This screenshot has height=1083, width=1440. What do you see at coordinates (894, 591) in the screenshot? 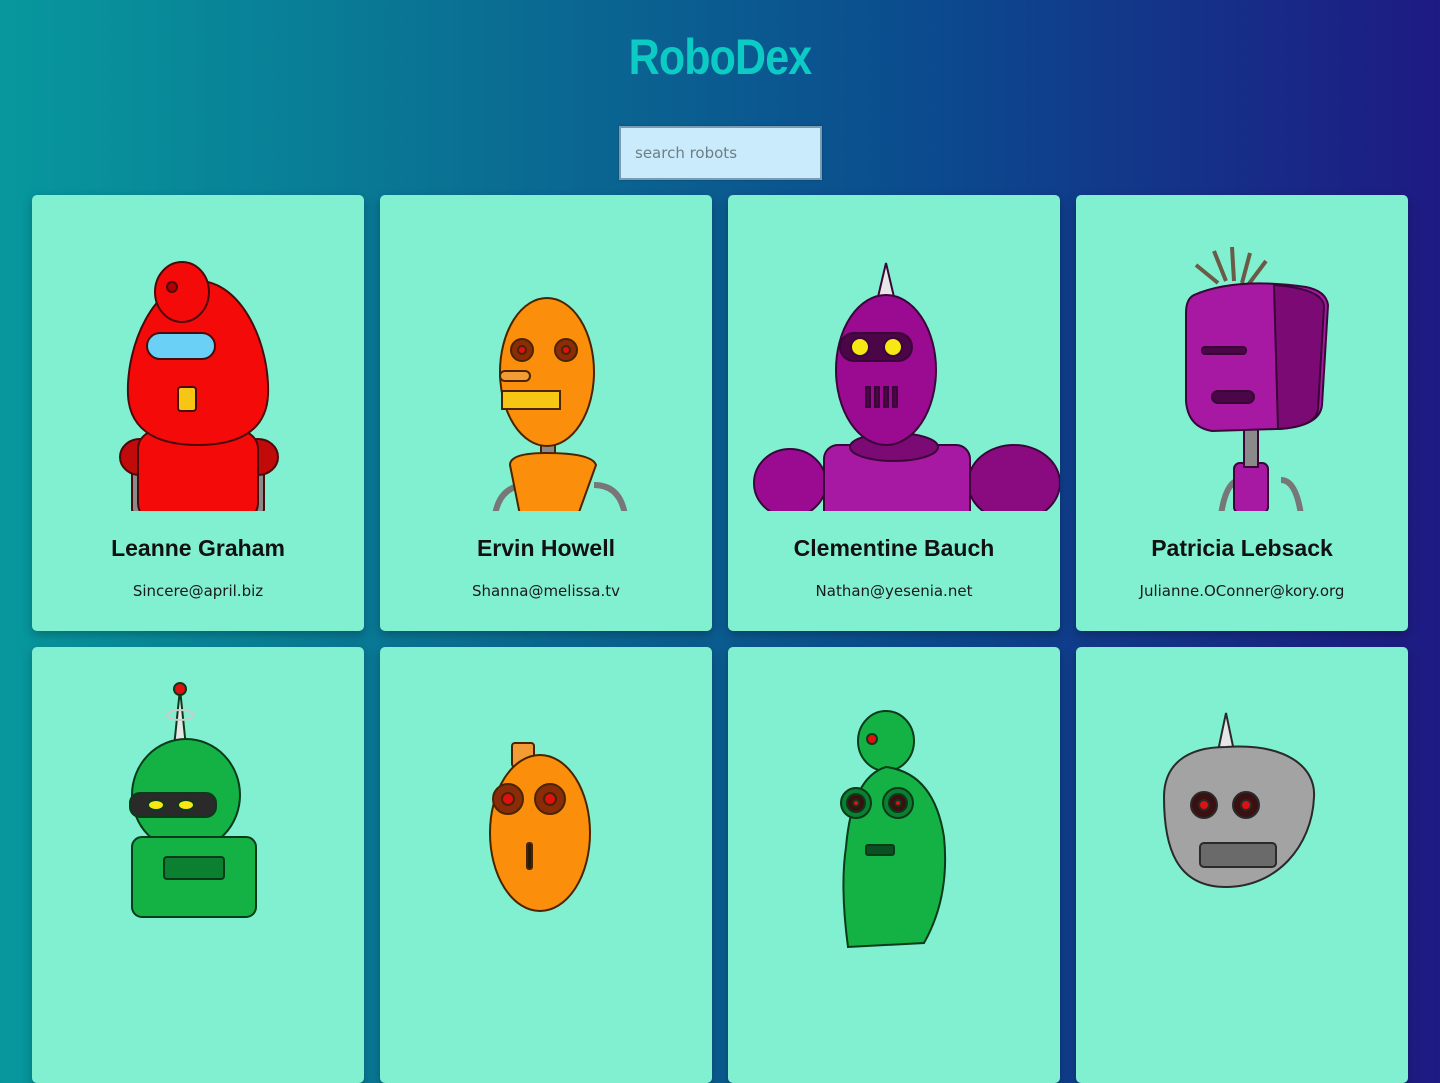
I see `robot-email: Nathan@yesenia.net` at bounding box center [894, 591].